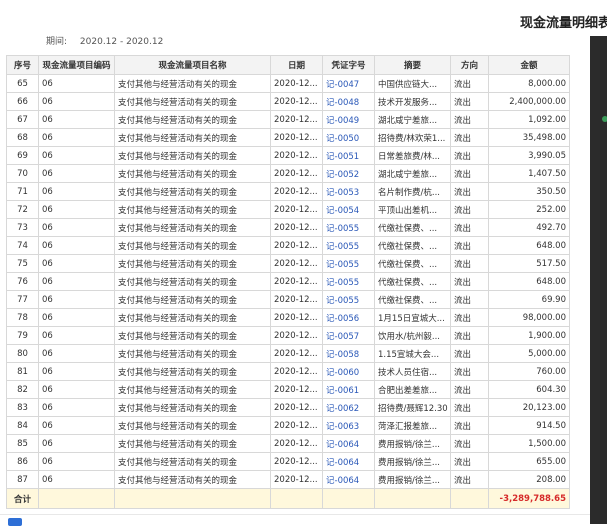  Describe the element at coordinates (529, 335) in the screenshot. I see `amount: 1,900.00` at that location.